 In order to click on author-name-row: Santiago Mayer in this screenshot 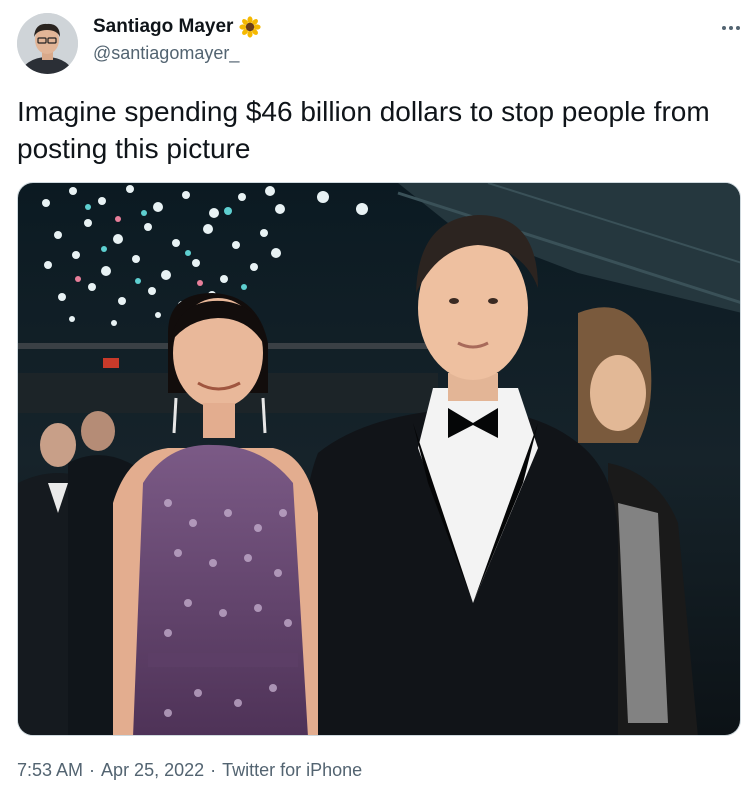, I will do `click(177, 27)`.